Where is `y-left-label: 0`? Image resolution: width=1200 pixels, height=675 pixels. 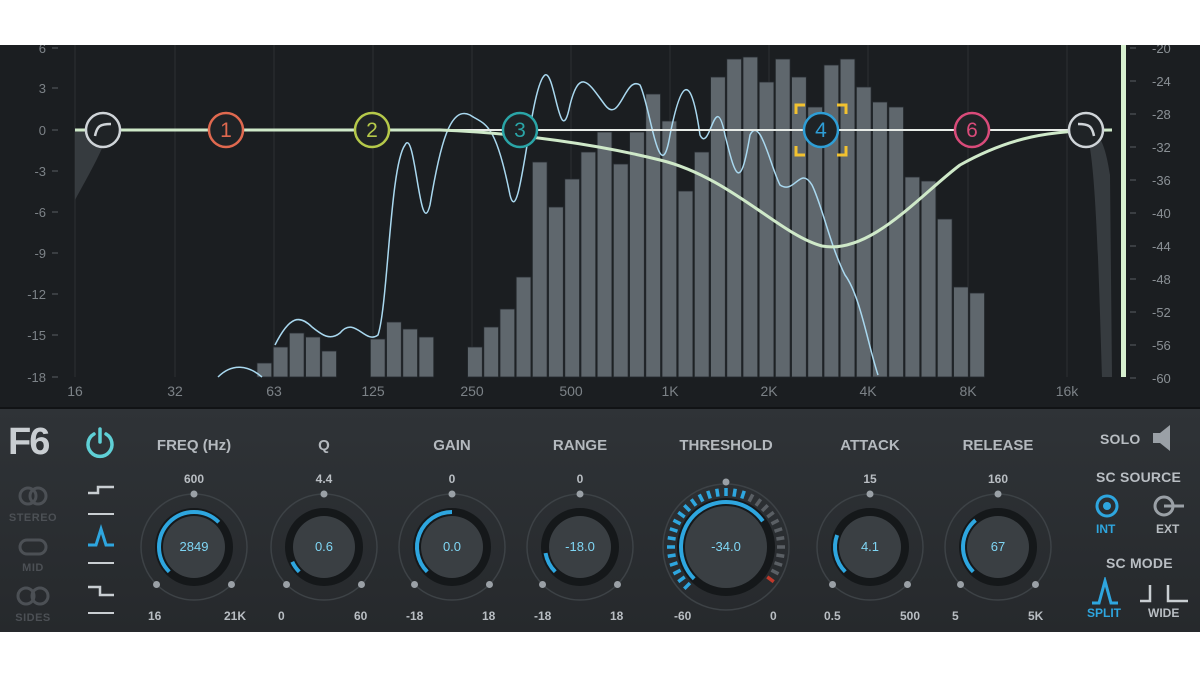 y-left-label: 0 is located at coordinates (42, 130).